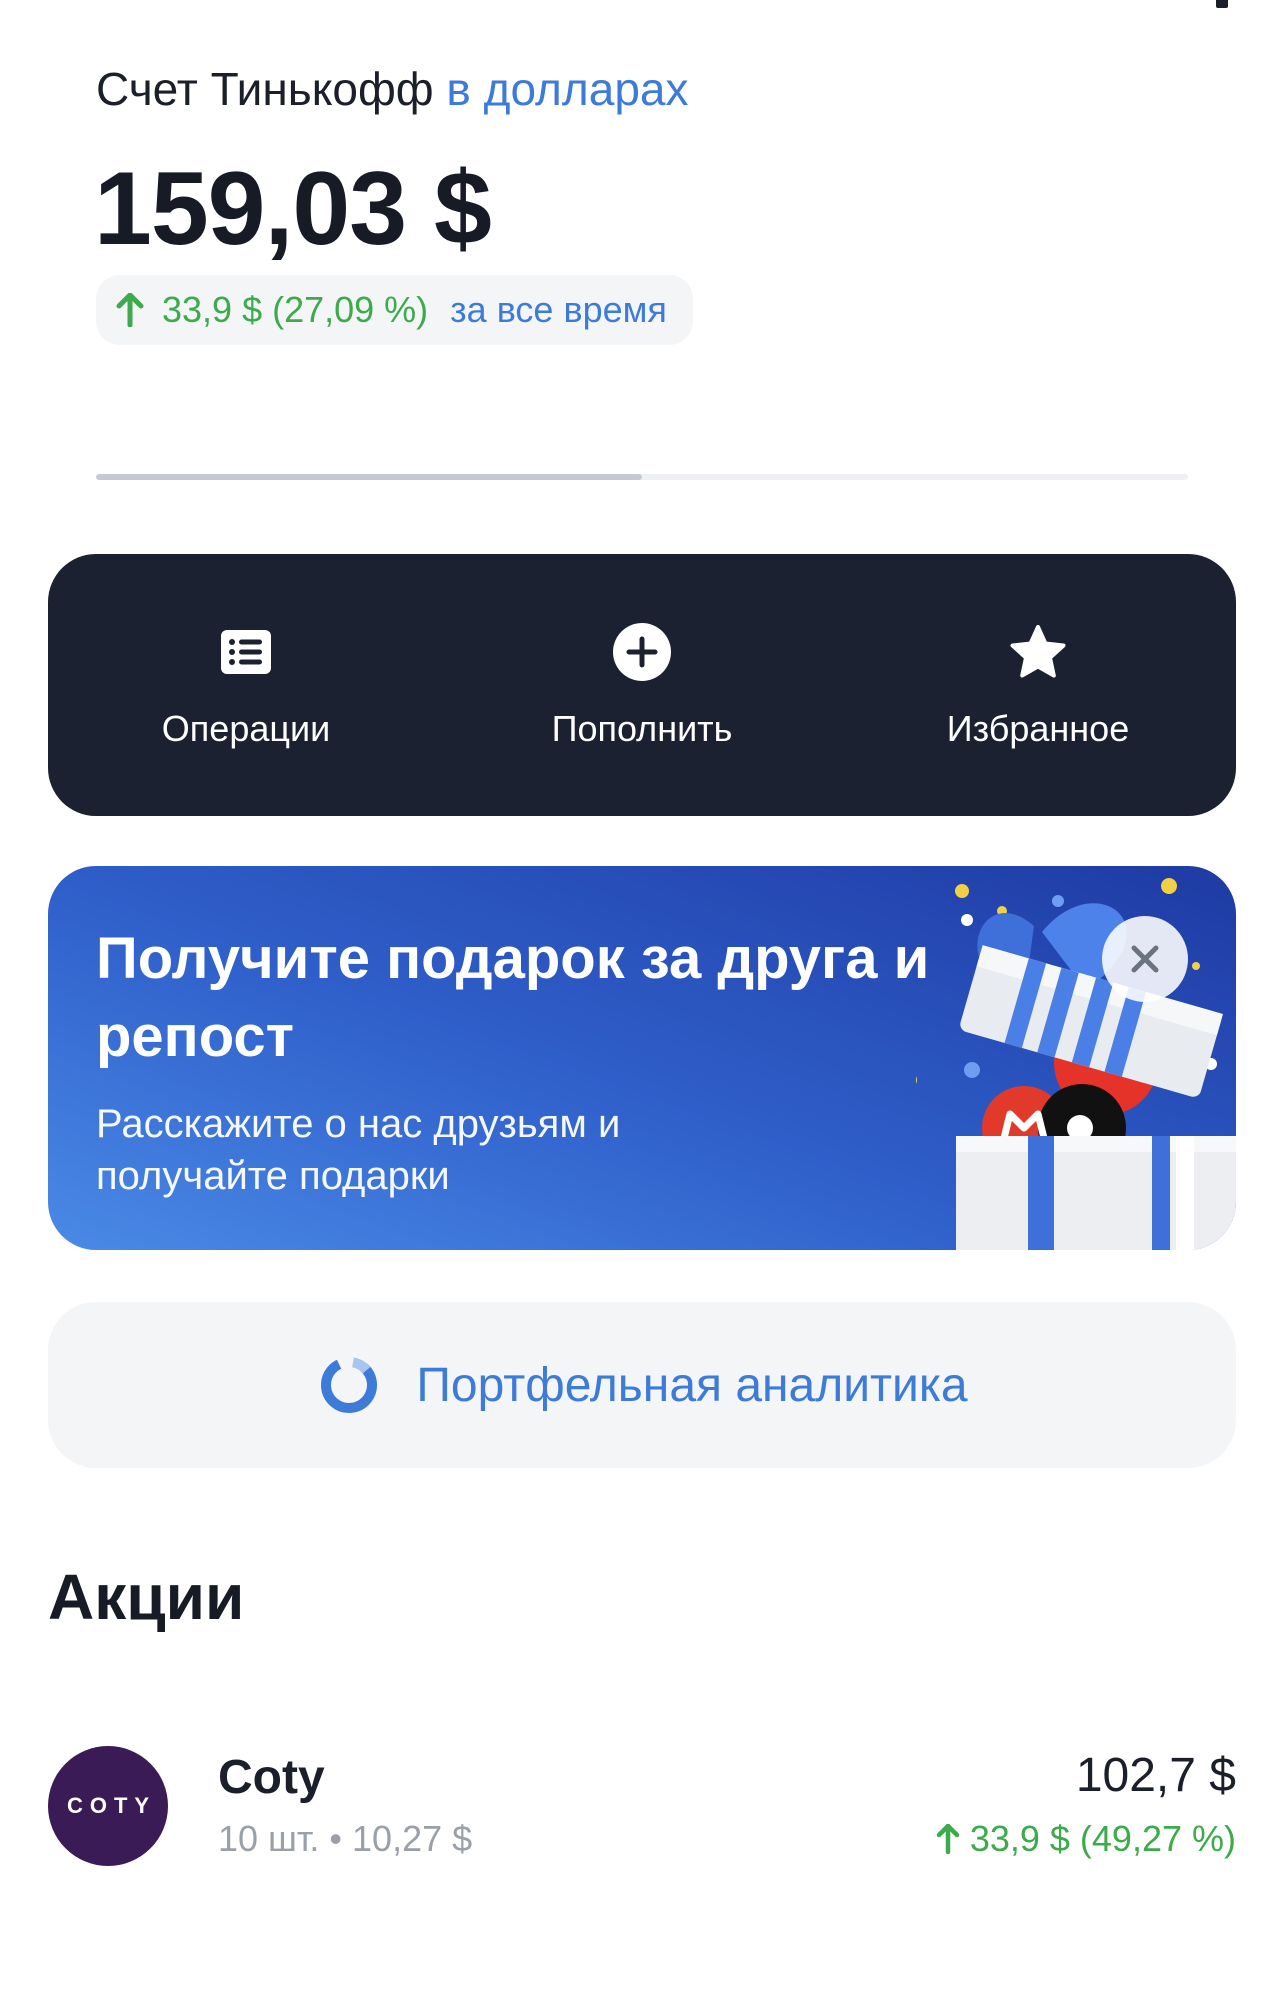  Describe the element at coordinates (642, 728) in the screenshot. I see `top-up-label: Пополнить` at that location.